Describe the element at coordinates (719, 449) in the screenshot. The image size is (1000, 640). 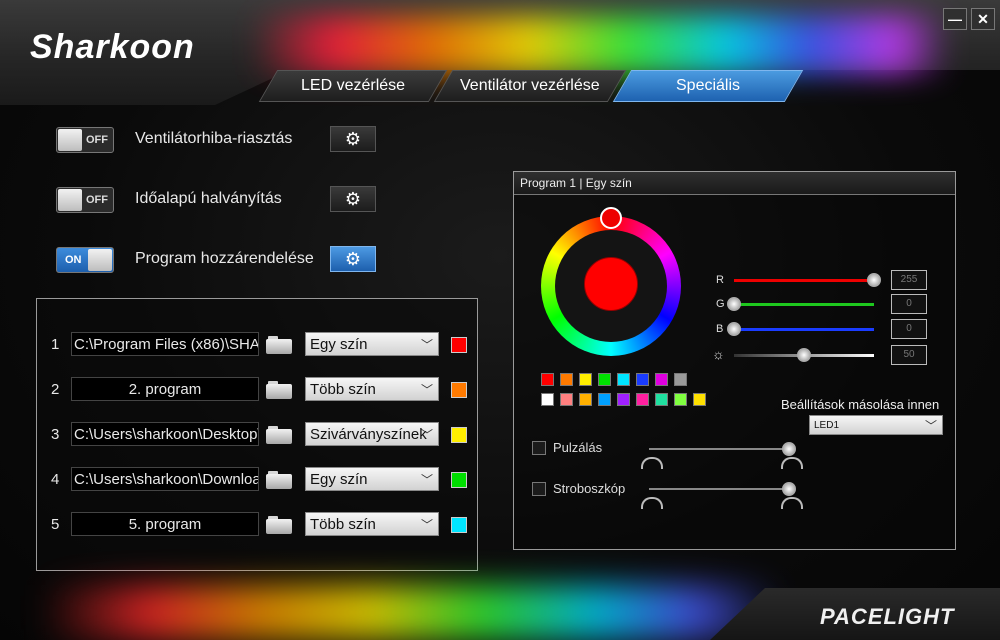
I see `pulse-speed-slider` at that location.